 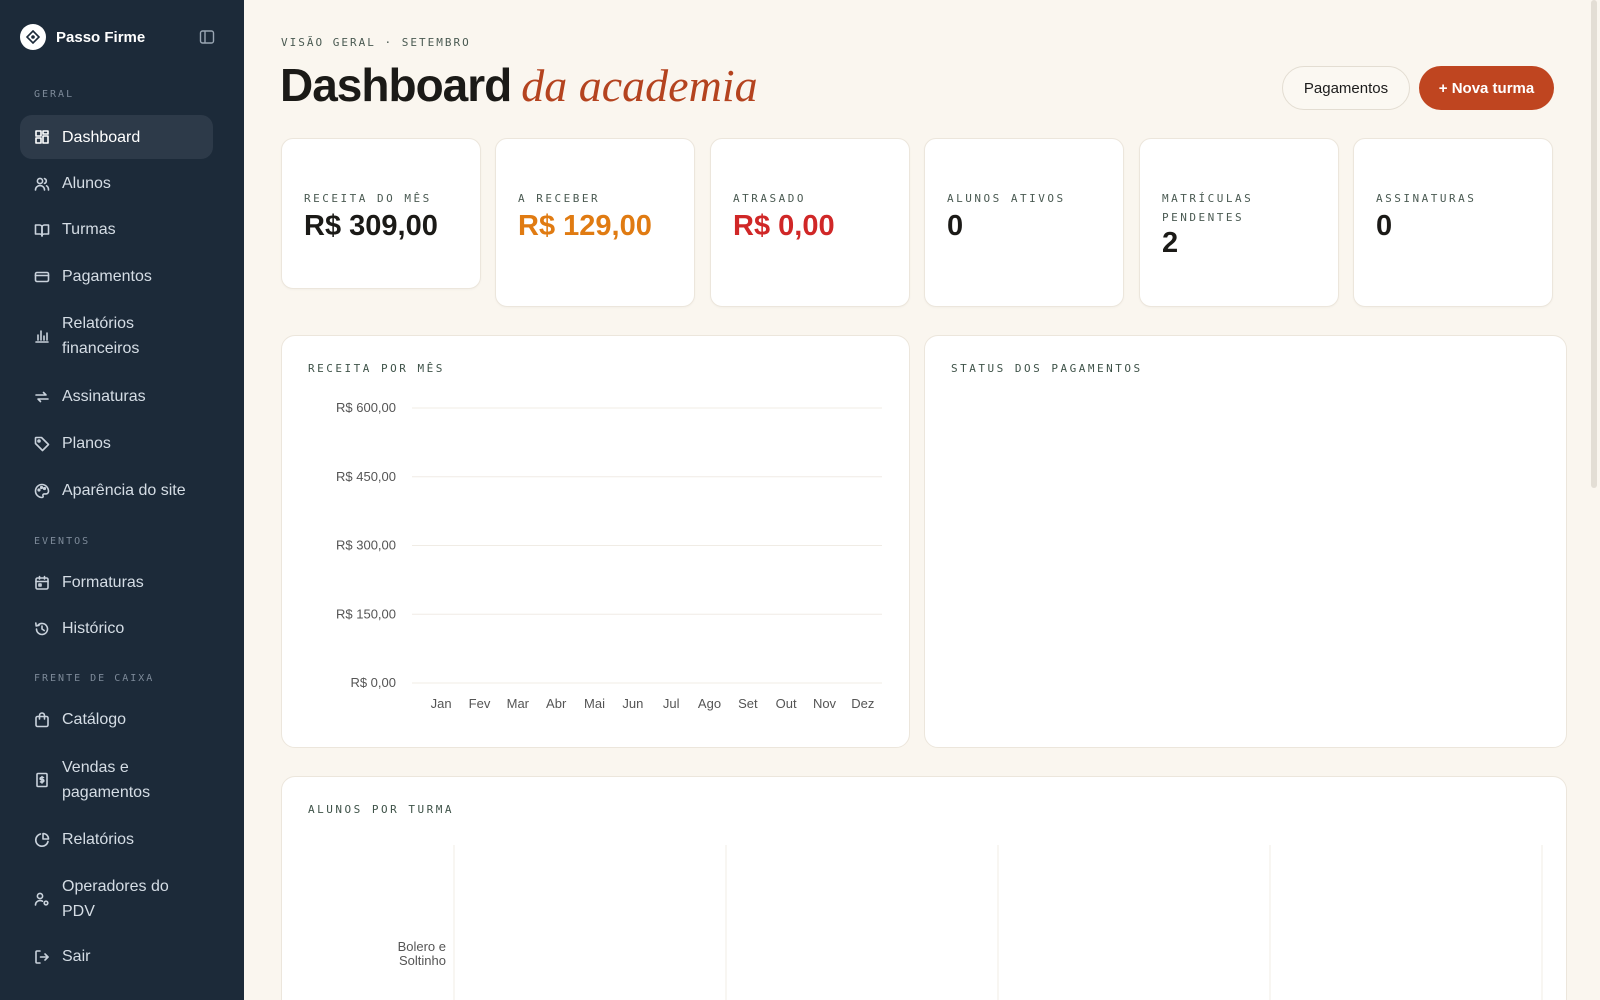 What do you see at coordinates (42, 184) in the screenshot?
I see `users-icon` at bounding box center [42, 184].